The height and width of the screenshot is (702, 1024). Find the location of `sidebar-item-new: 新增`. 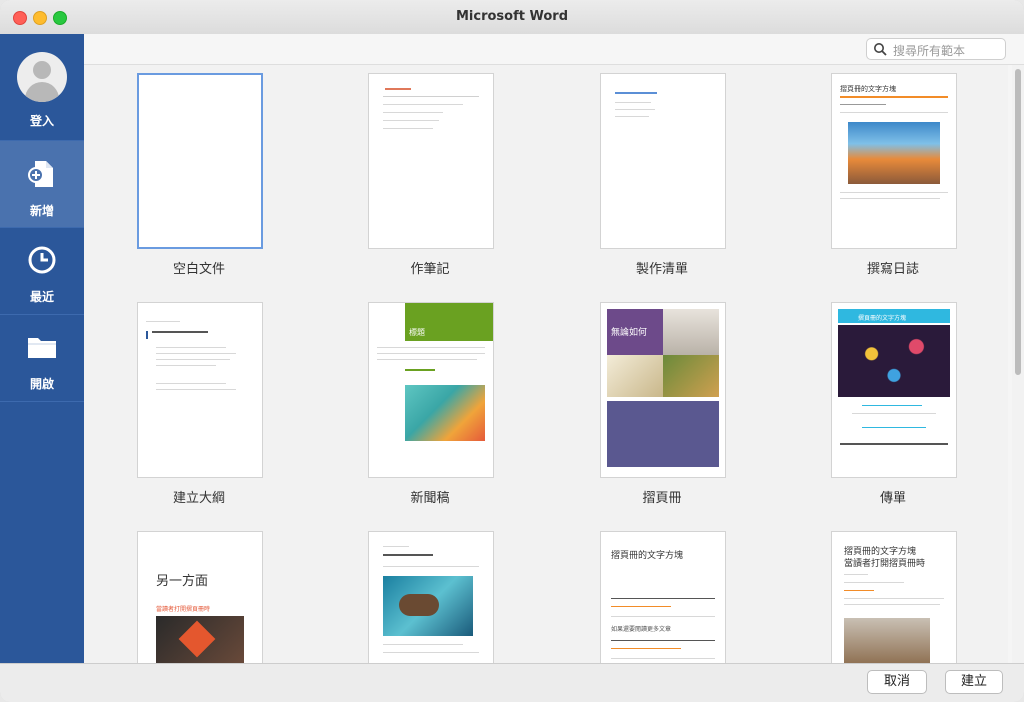

sidebar-item-new: 新增 is located at coordinates (42, 184).